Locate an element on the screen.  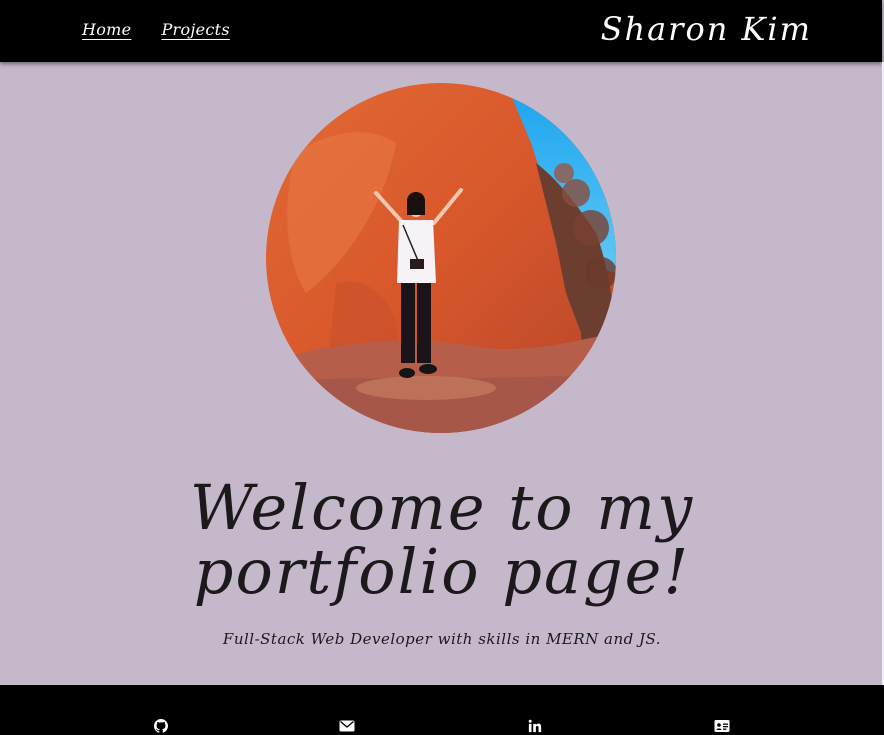
footer is located at coordinates (442, 710).